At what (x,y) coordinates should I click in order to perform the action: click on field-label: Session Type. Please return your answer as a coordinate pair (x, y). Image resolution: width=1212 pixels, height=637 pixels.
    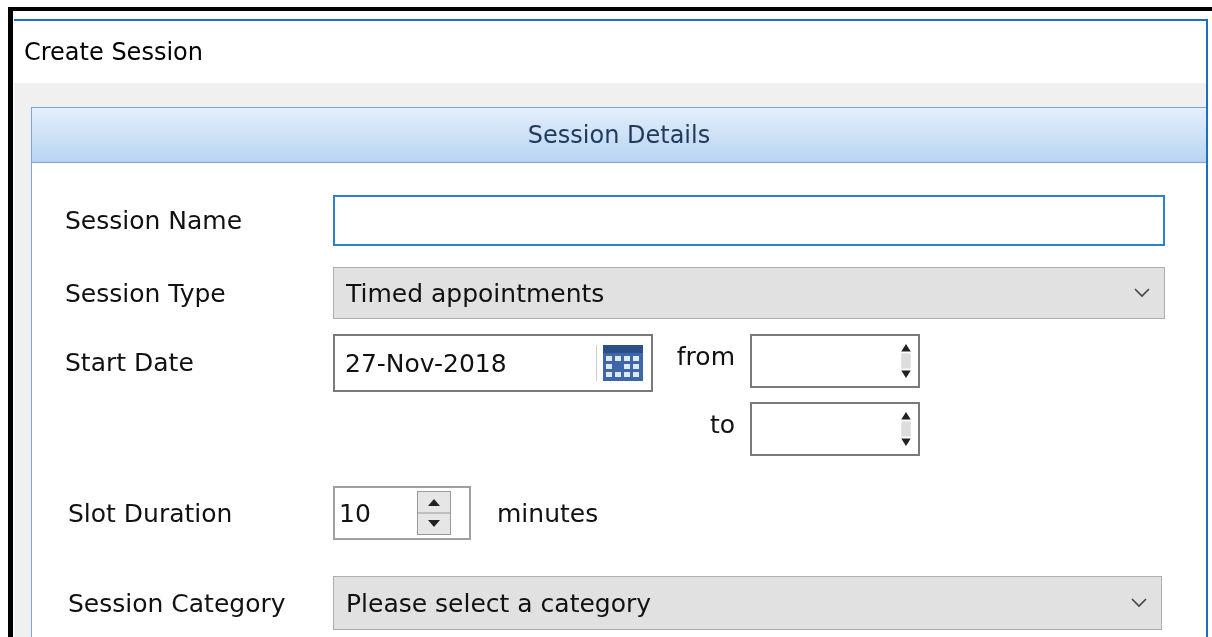
    Looking at the image, I should click on (146, 293).